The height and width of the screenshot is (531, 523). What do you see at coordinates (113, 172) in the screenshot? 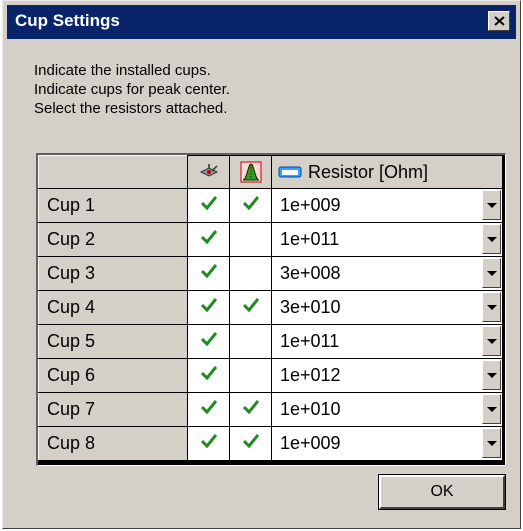
I see `corner-header` at bounding box center [113, 172].